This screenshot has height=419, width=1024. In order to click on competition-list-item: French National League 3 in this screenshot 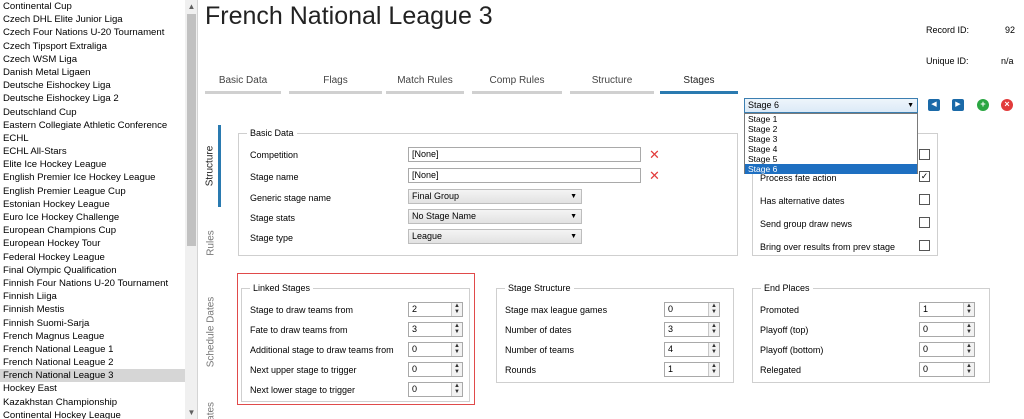, I will do `click(92, 376)`.